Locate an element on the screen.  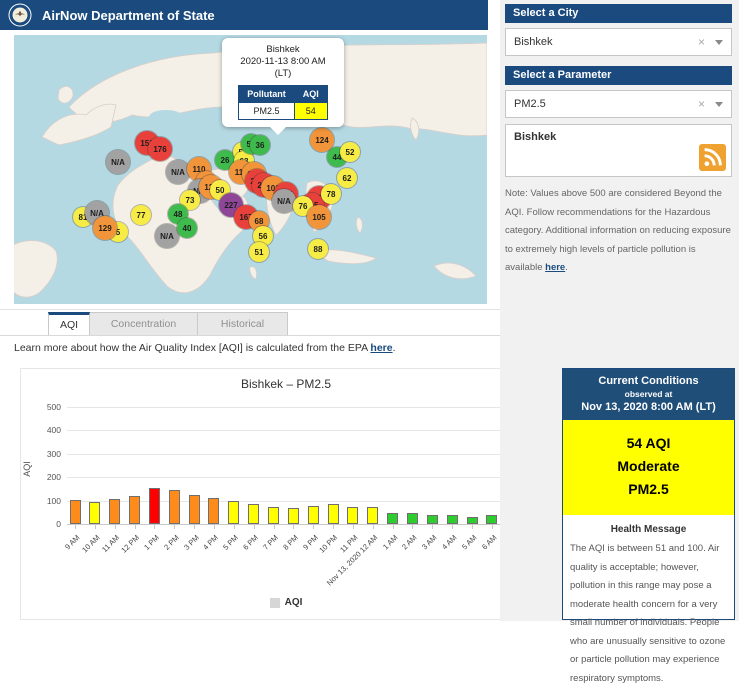
aqi-marker: 88 is located at coordinates (318, 249).